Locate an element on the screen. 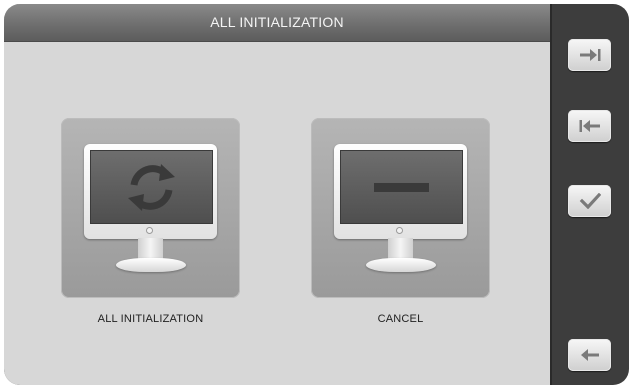 This screenshot has height=389, width=633. minus-icon is located at coordinates (401, 187).